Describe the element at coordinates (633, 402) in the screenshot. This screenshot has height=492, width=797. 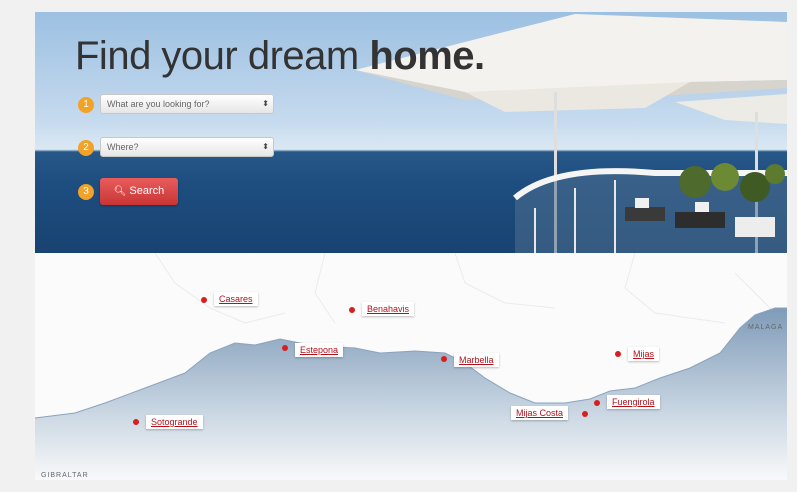
I see `map-location-fuengirola: Fuengirola` at that location.